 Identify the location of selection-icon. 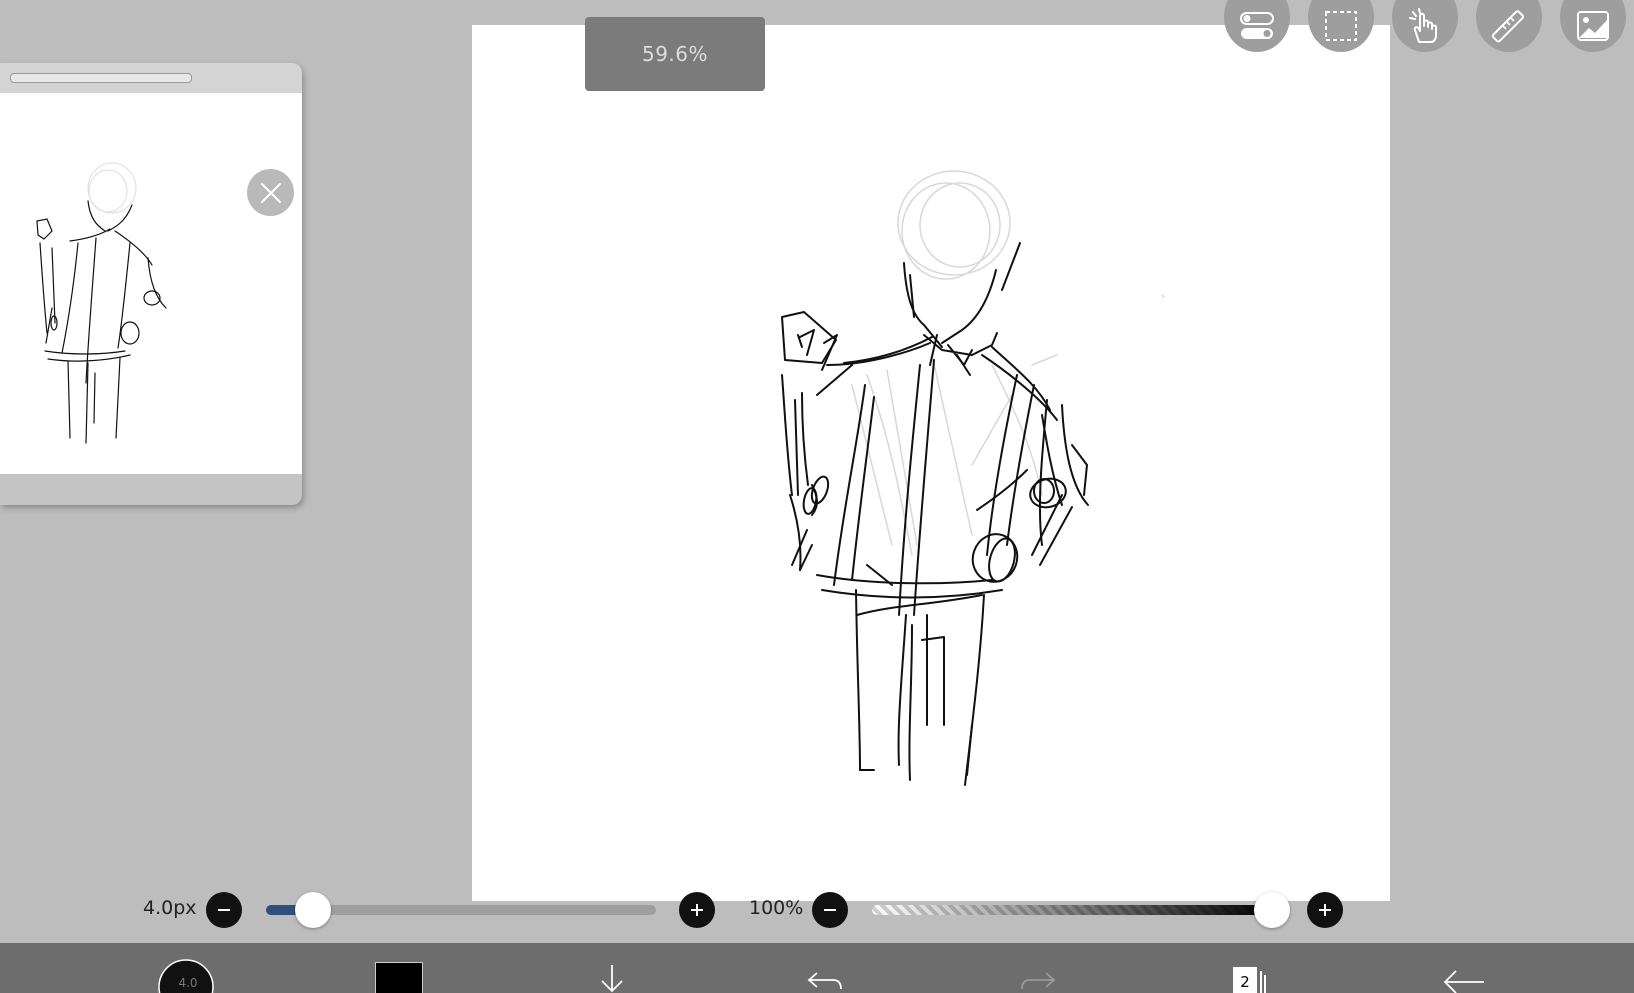
(1341, 26).